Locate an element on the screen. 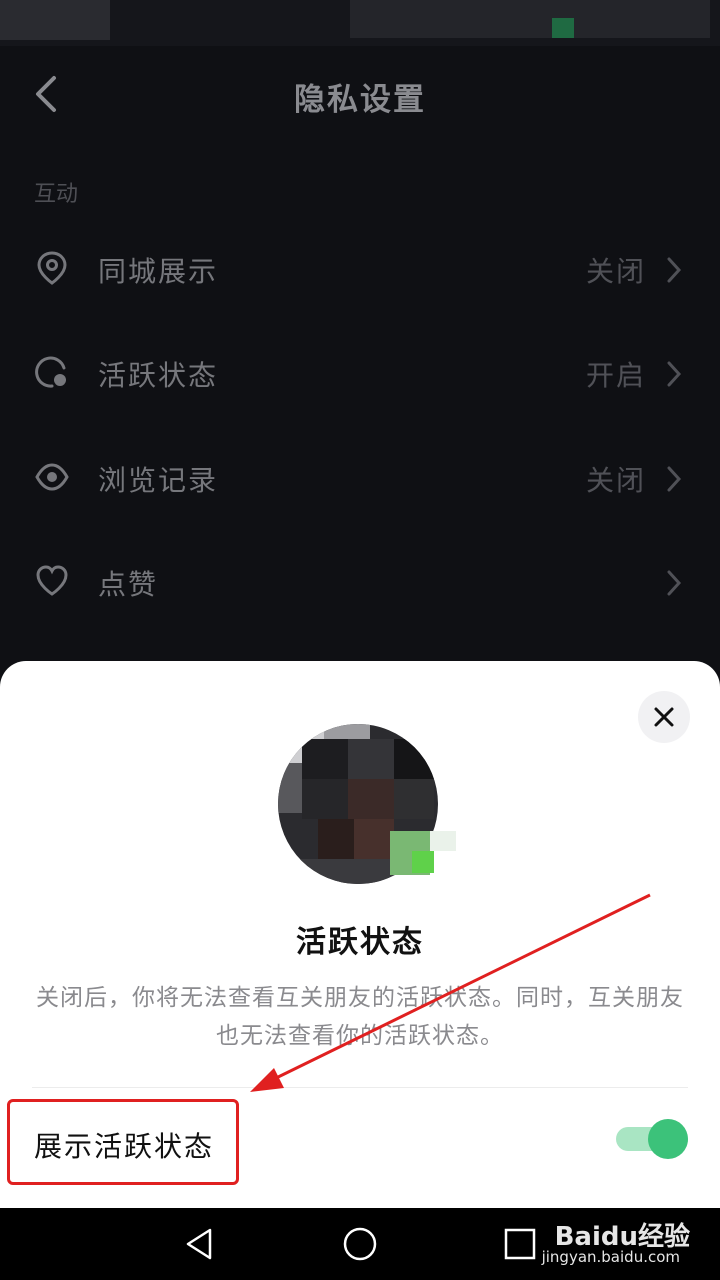 Image resolution: width=720 pixels, height=1280 pixels. sheet-description: 关闭后，你将无法查看互关朋友的活跃状态。同时，互关朋友也无法查看你的活跃状态。 is located at coordinates (360, 1017).